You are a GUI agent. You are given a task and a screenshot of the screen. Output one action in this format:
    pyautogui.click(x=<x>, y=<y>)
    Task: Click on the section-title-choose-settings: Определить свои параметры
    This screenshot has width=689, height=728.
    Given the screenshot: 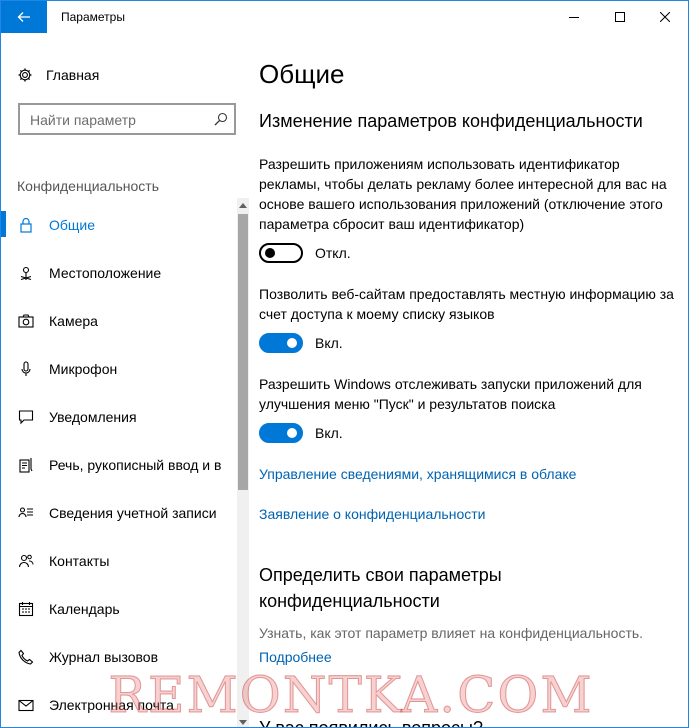 What is the action you would take?
    pyautogui.click(x=380, y=575)
    